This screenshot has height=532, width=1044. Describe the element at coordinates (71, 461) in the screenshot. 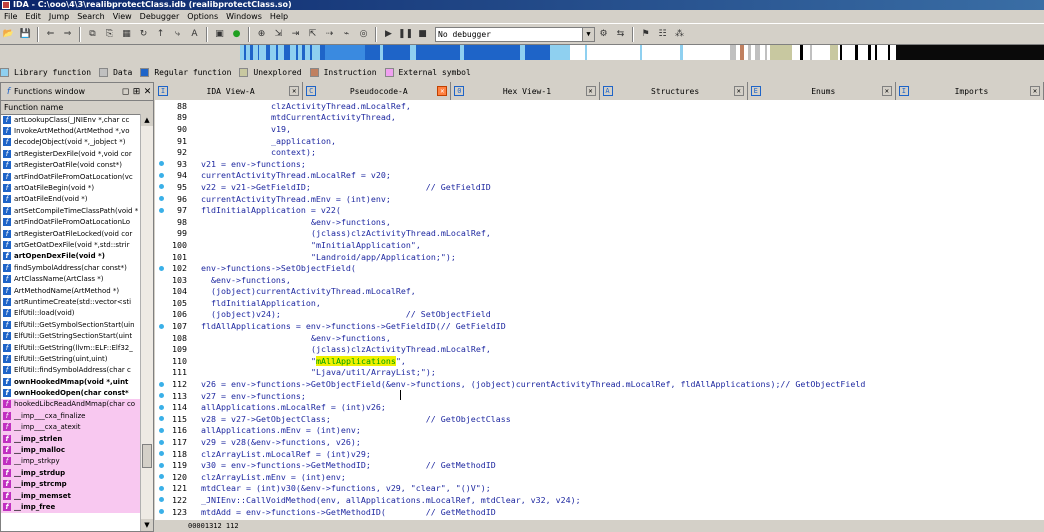

I see `function-list-item: f __imp_strkpy` at that location.